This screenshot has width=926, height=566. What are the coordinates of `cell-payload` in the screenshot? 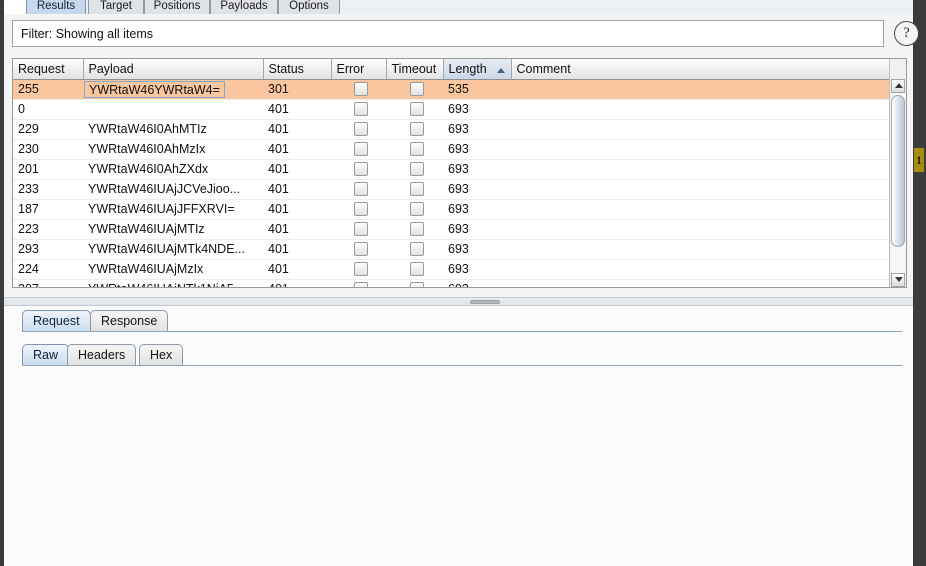 It's located at (173, 109).